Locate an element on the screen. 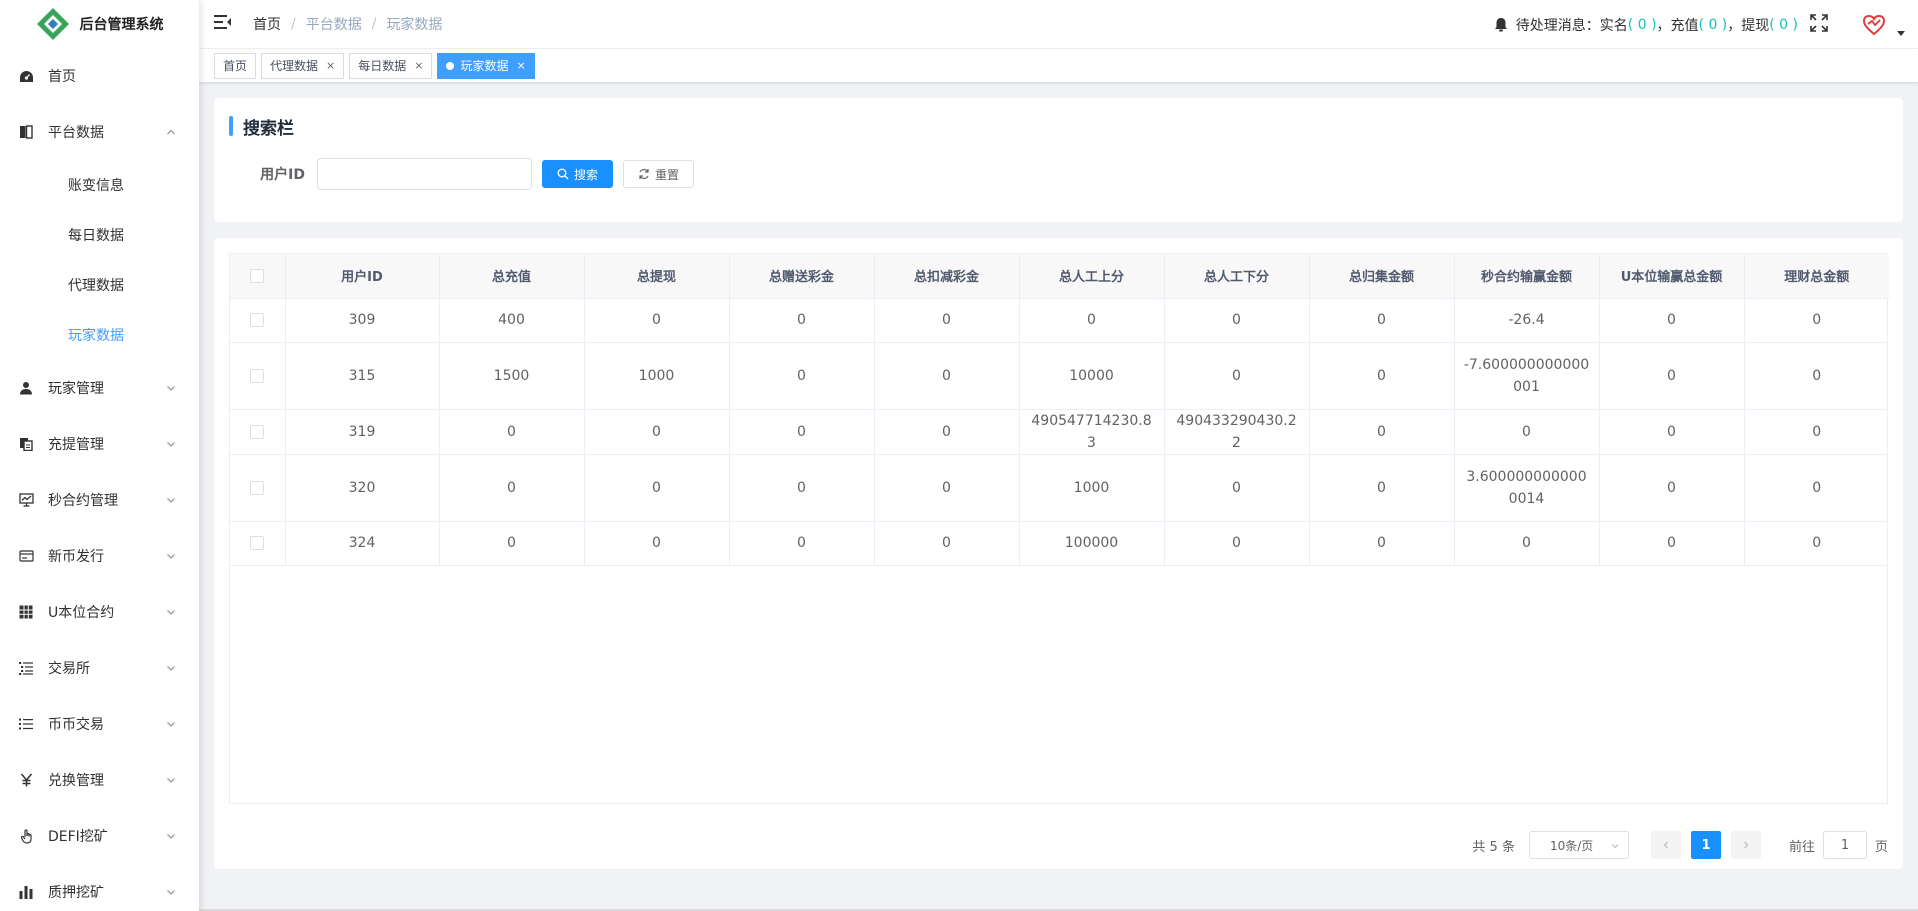 The image size is (1918, 911). breadcrumb-home: 首页 is located at coordinates (267, 24).